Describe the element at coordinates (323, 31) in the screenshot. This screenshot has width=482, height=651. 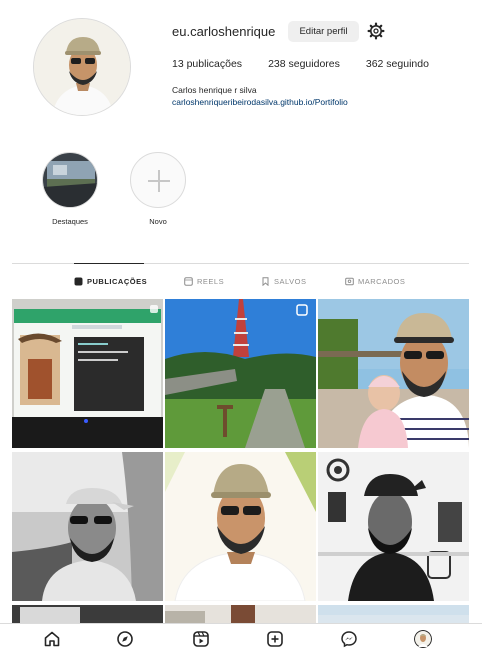
I see `edit-profile-button: Editar perfil` at that location.